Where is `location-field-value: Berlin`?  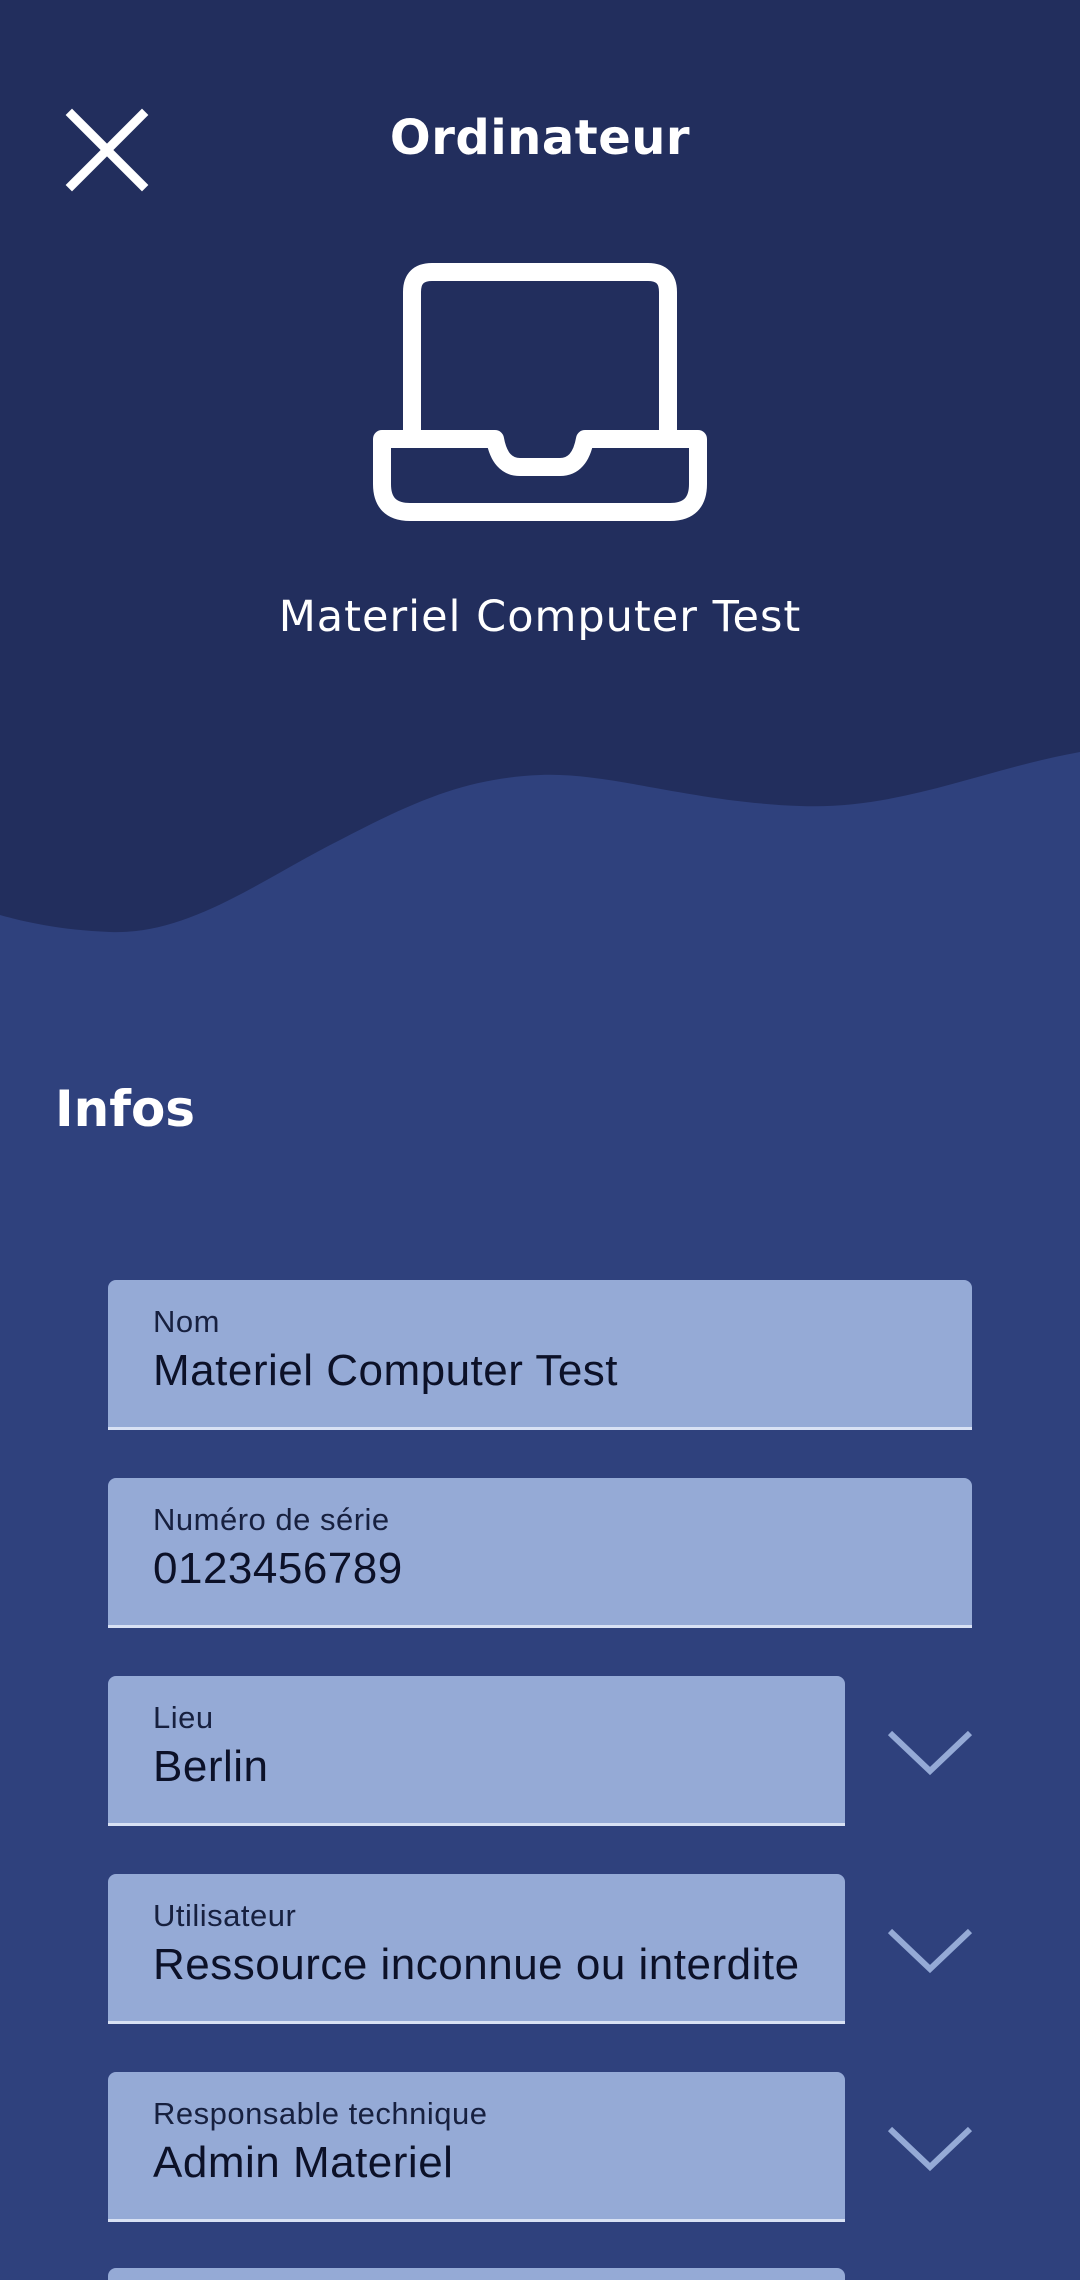
location-field-value: Berlin is located at coordinates (476, 1767).